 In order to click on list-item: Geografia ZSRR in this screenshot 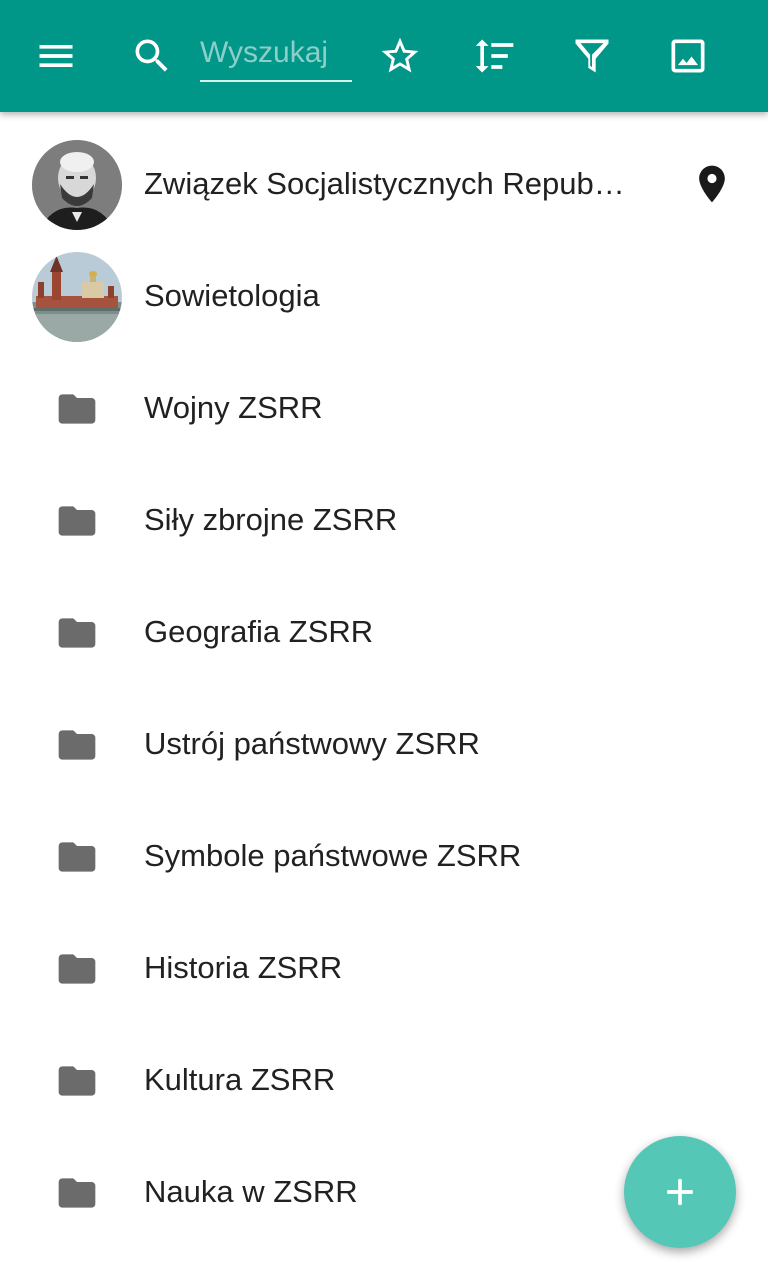, I will do `click(384, 632)`.